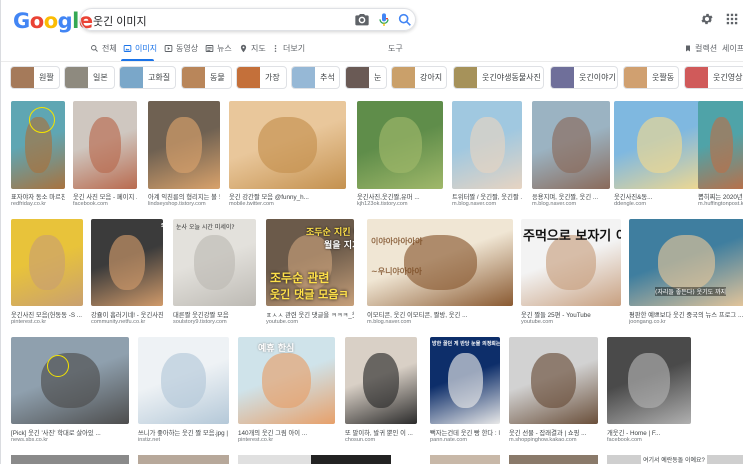 The image size is (743, 464). Describe the element at coordinates (181, 48) in the screenshot. I see `tab-videos: 동영상` at that location.